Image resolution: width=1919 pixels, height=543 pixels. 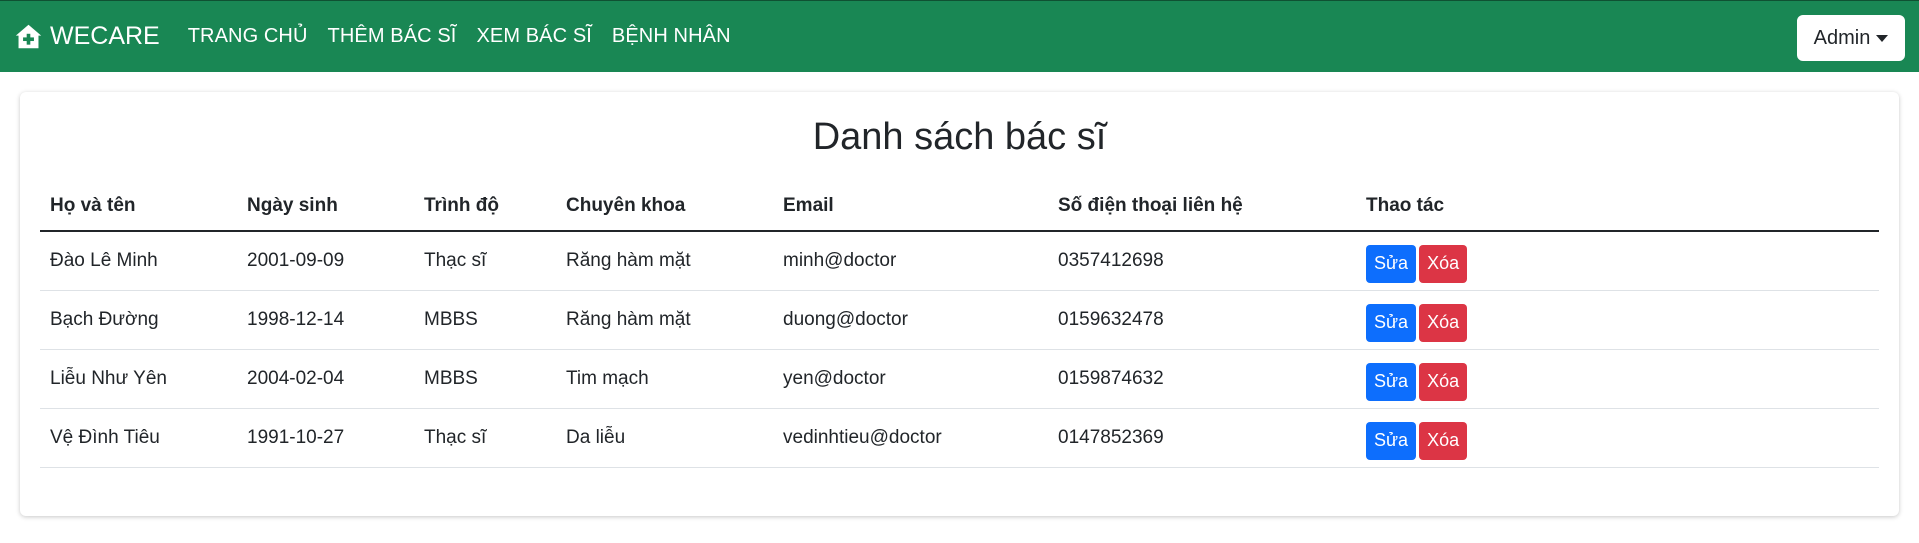 What do you see at coordinates (138, 206) in the screenshot?
I see `header-name: Họ và tên` at bounding box center [138, 206].